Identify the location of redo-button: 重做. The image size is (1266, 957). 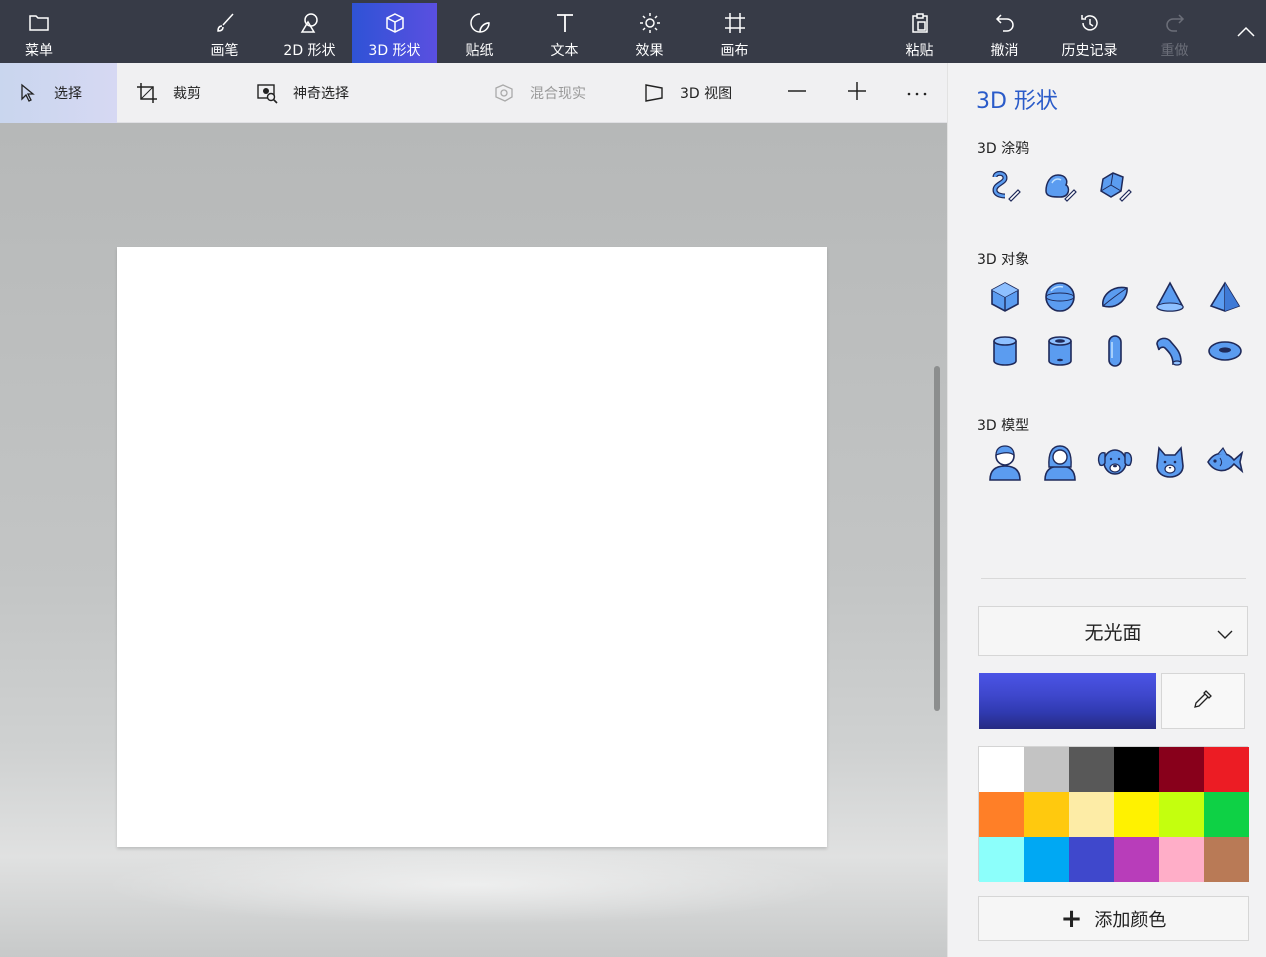
(1174, 33).